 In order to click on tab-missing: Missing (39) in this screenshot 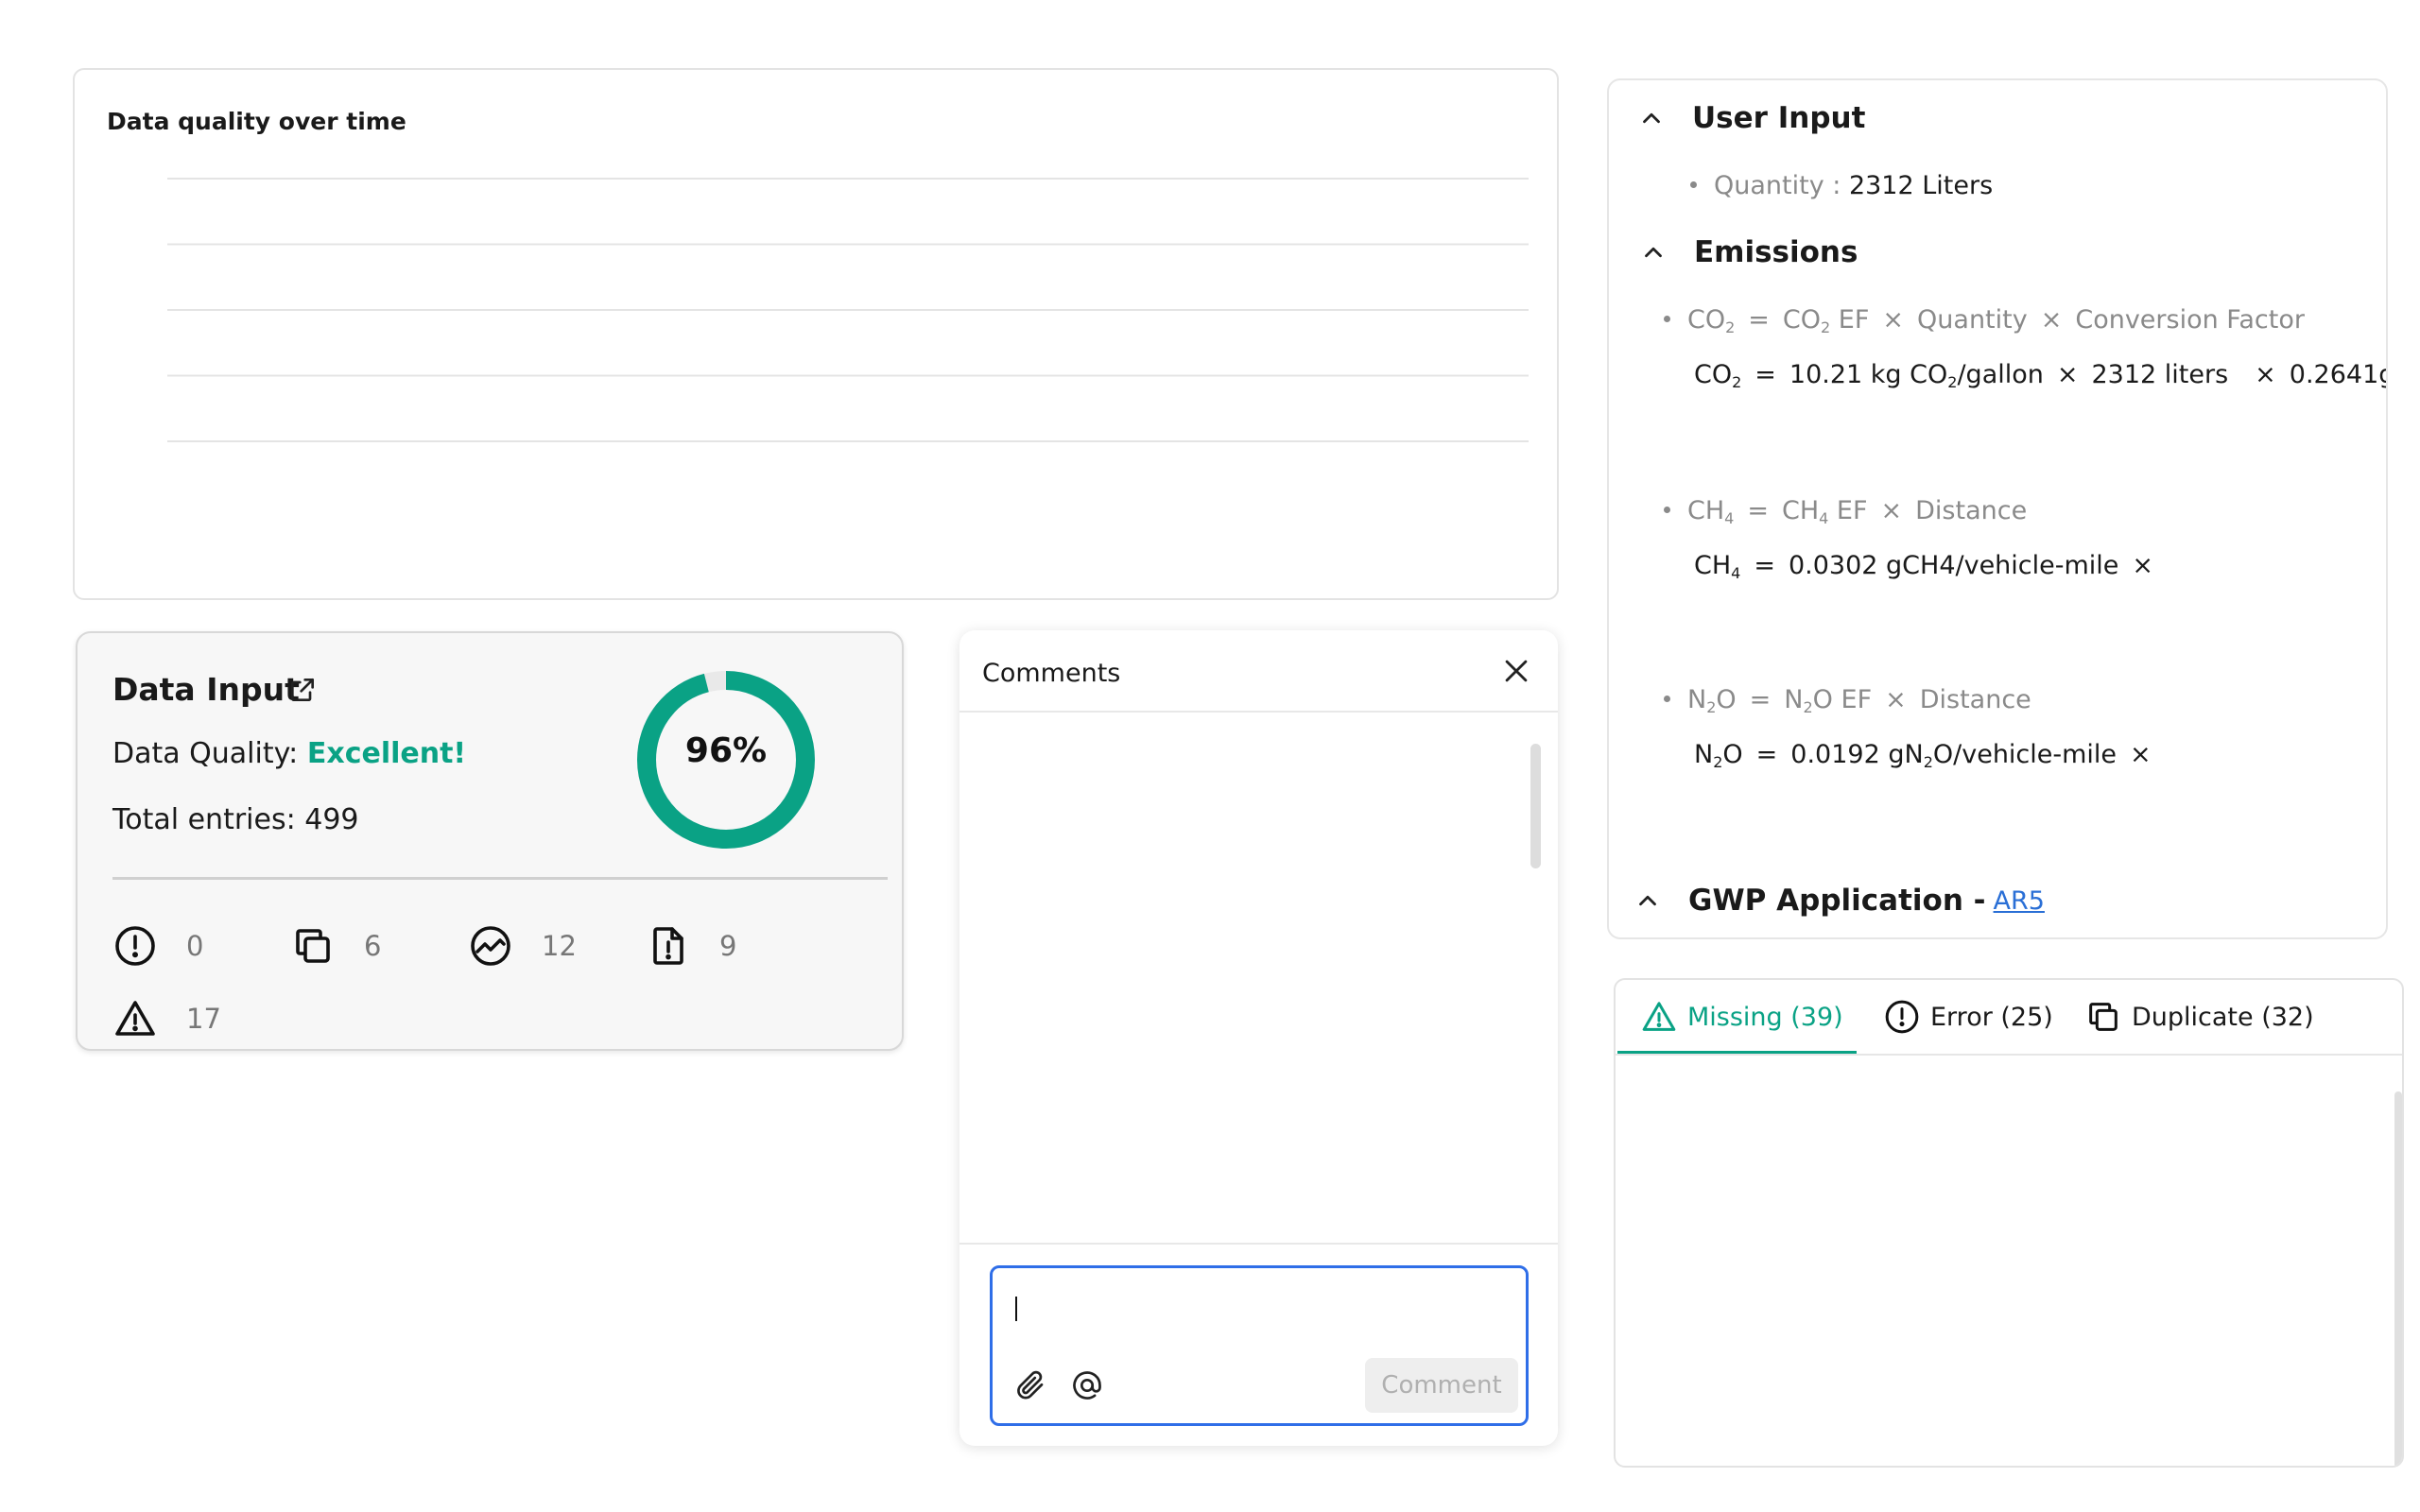, I will do `click(1741, 1017)`.